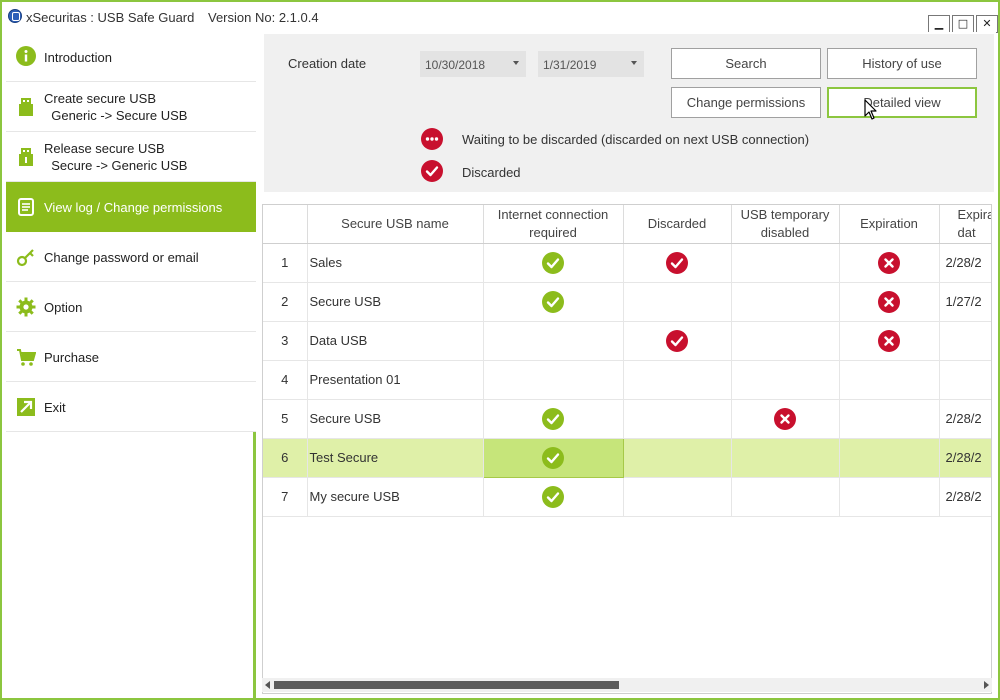 The image size is (1000, 700). Describe the element at coordinates (902, 63) in the screenshot. I see `history-of-use-button: History of use` at that location.